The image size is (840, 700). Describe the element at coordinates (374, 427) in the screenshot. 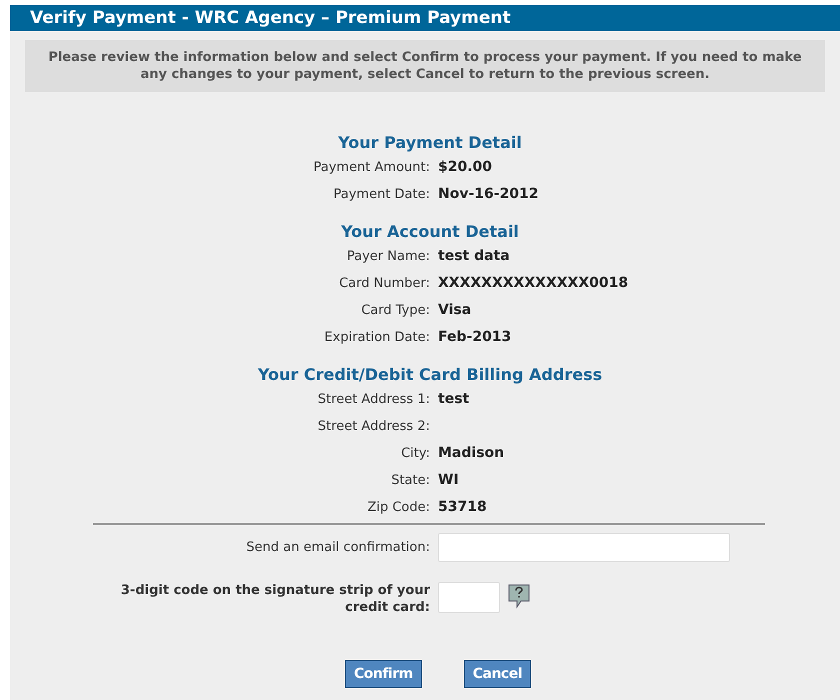

I see `field-label: Street Address 2:` at that location.